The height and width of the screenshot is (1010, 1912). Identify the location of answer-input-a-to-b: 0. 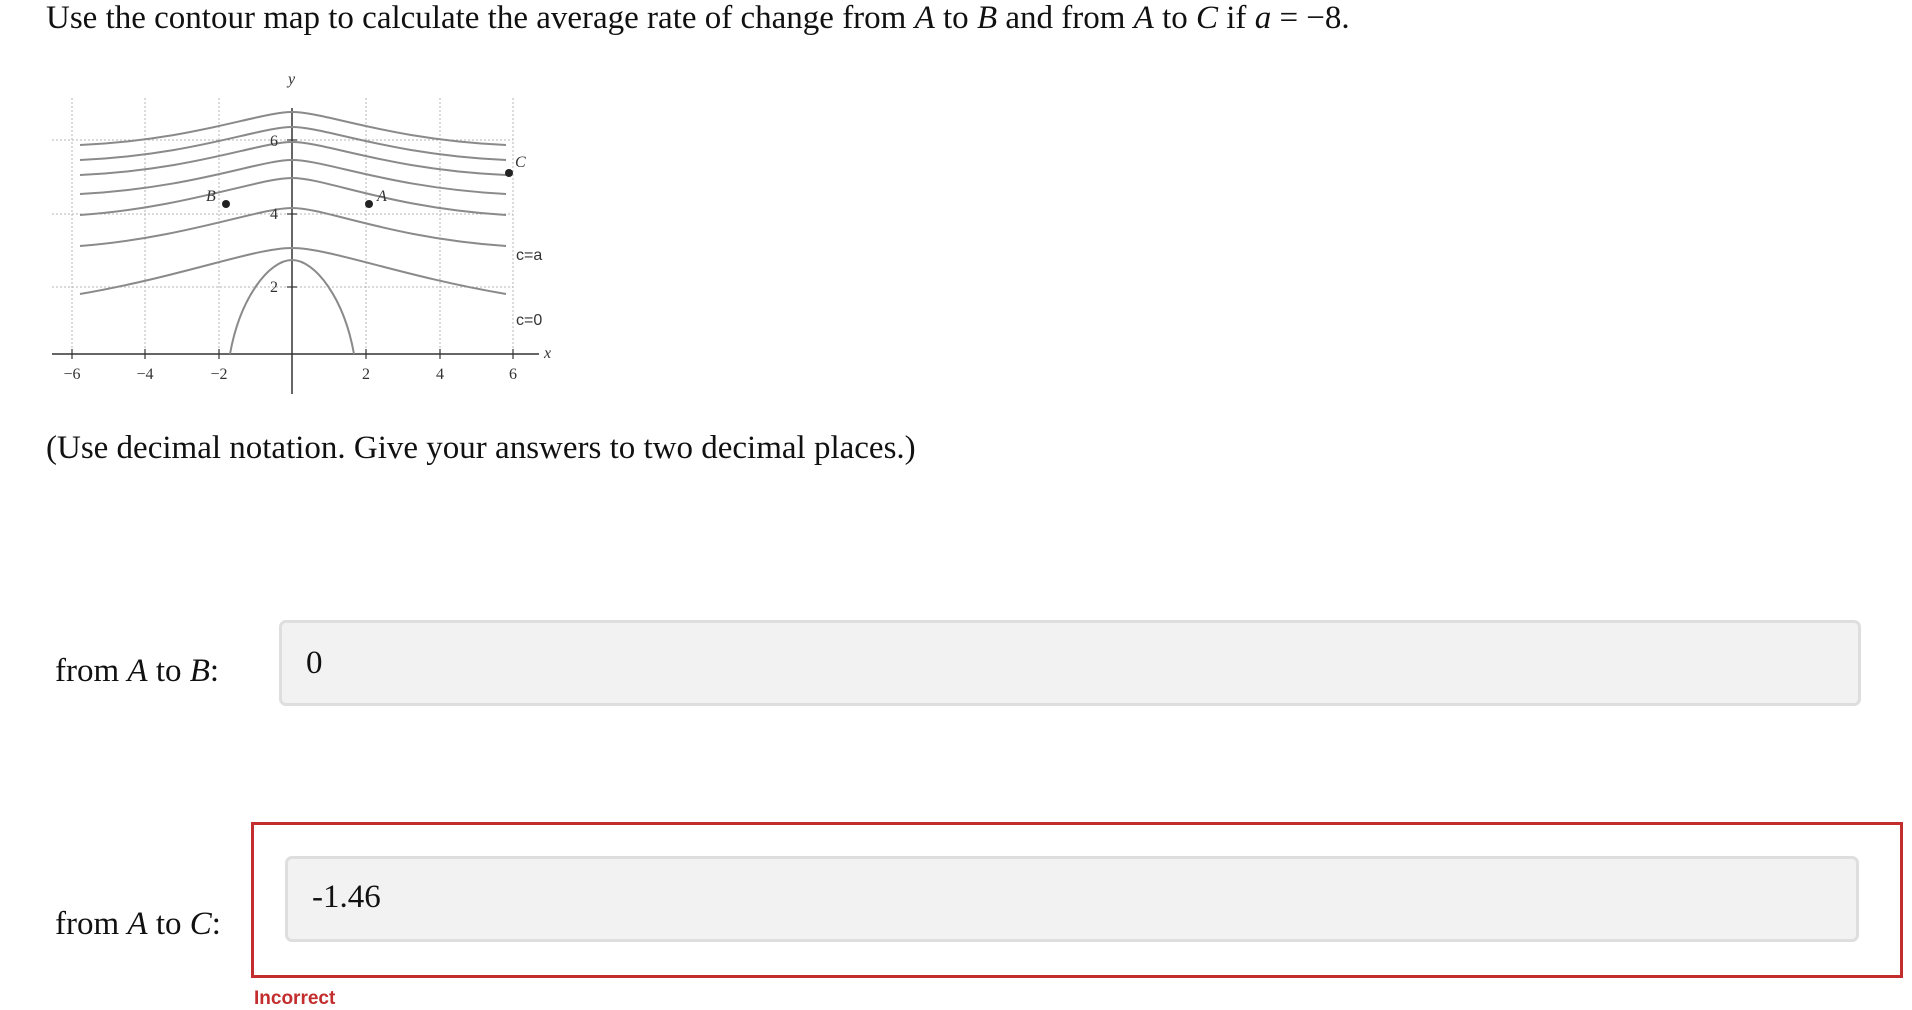
(1070, 663).